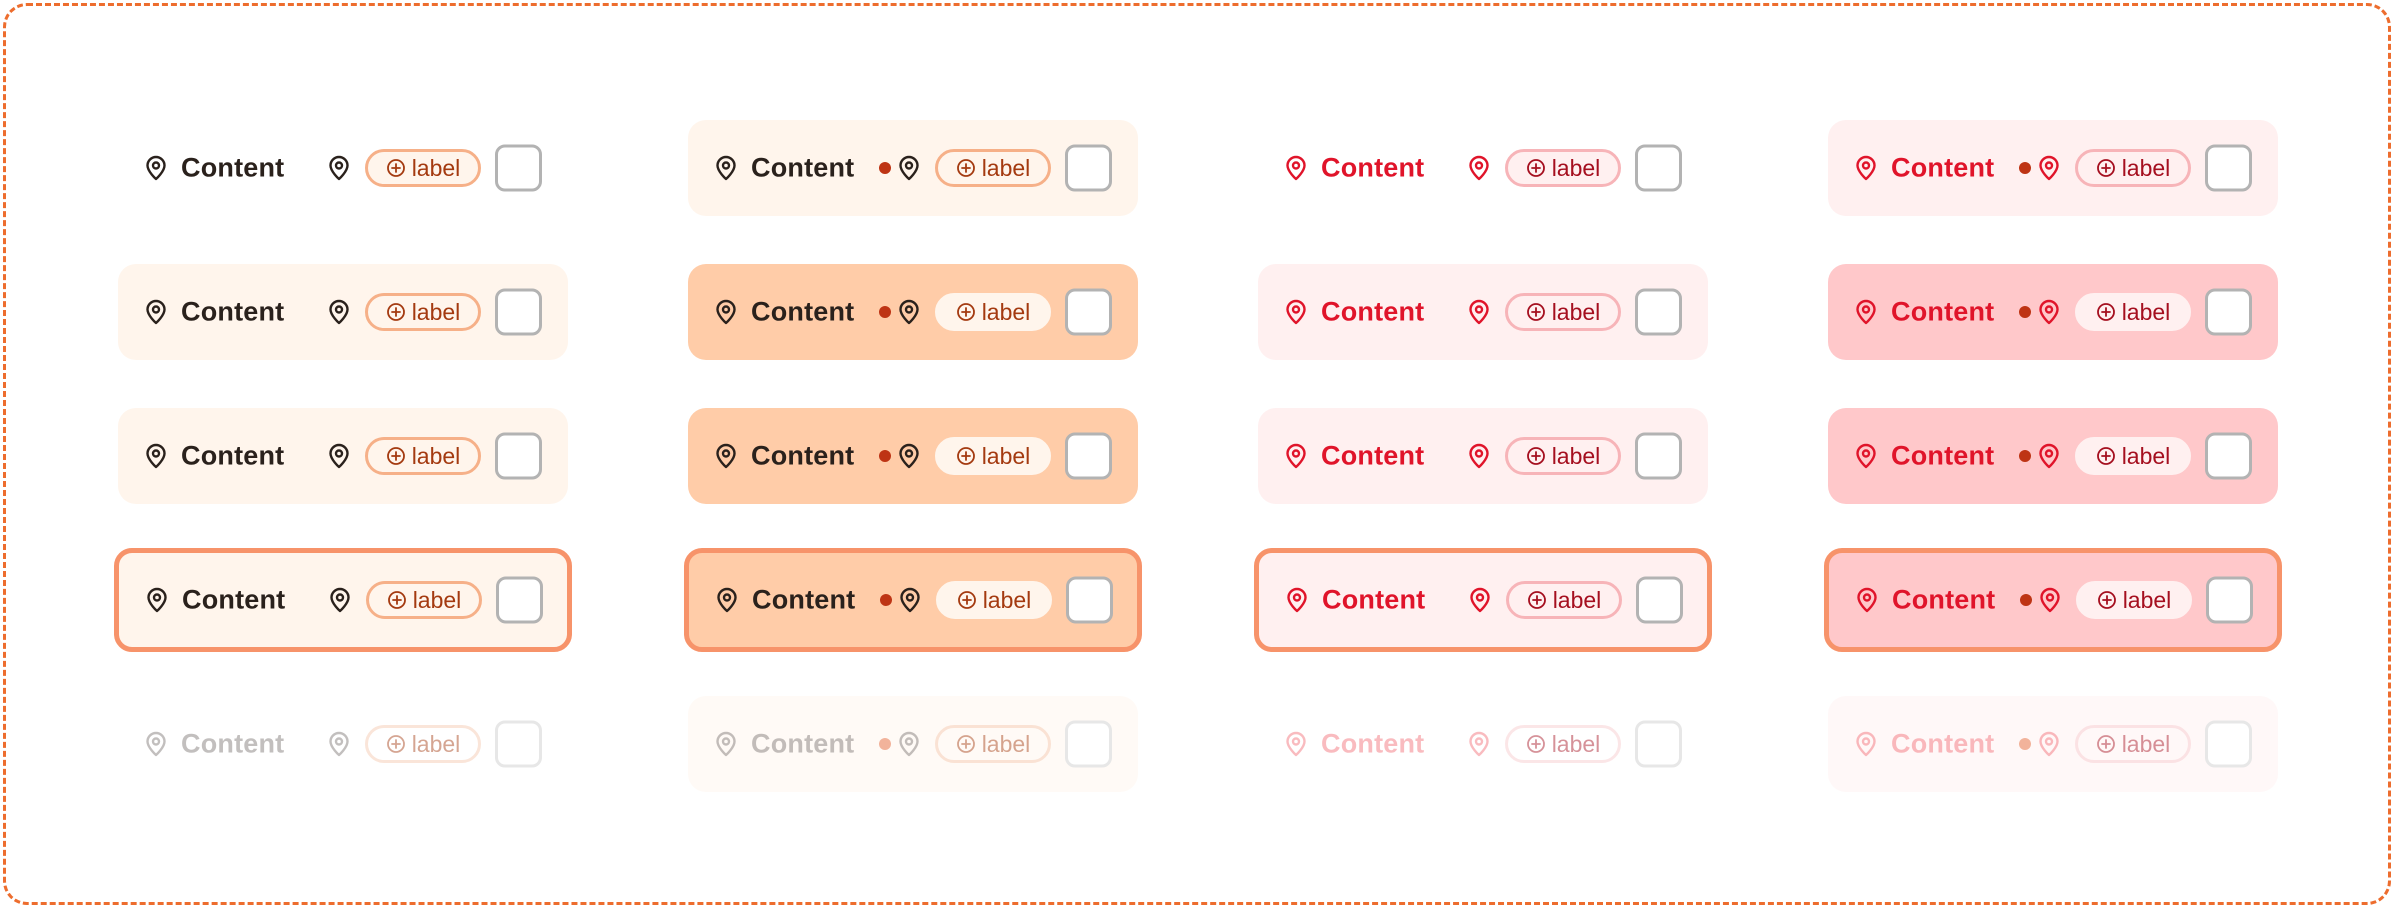 This screenshot has height=912, width=2400. I want to click on list-item-orange-active: Content label, so click(343, 456).